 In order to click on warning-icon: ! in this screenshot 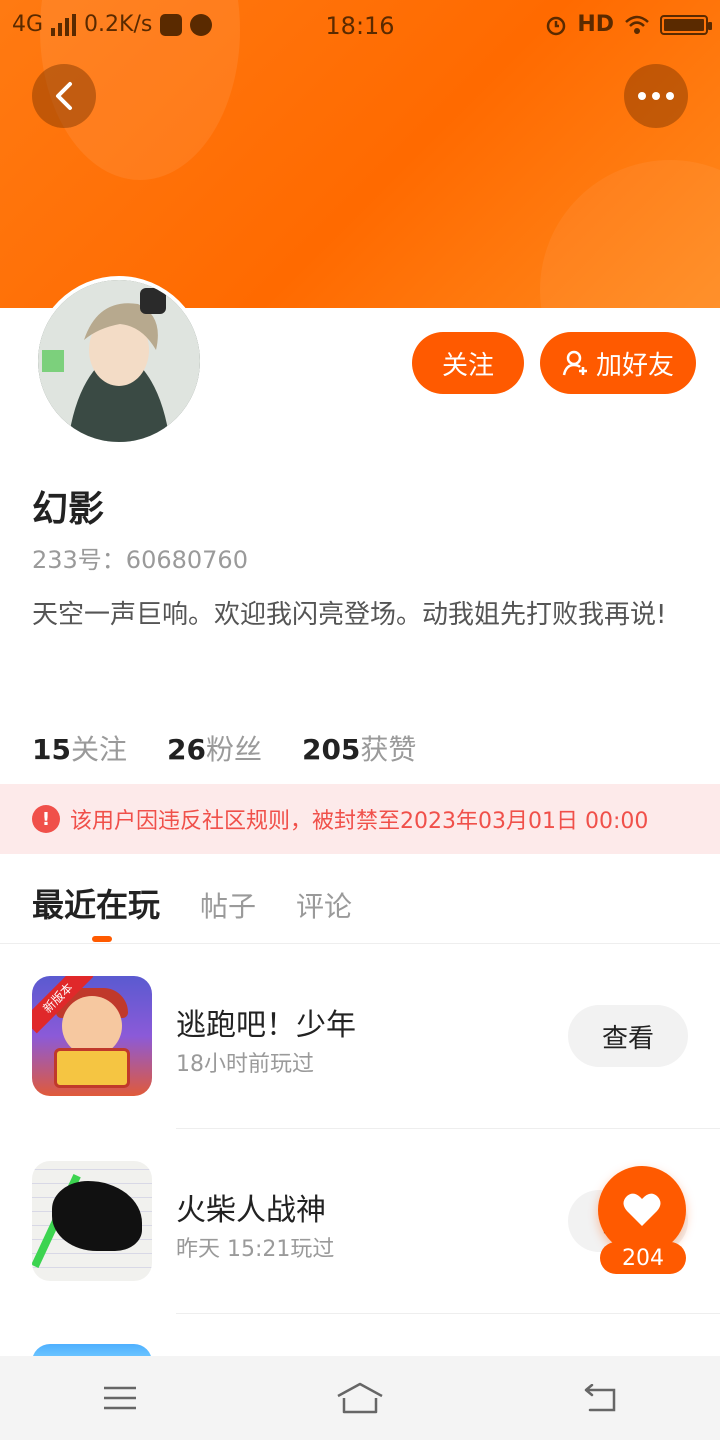, I will do `click(46, 819)`.